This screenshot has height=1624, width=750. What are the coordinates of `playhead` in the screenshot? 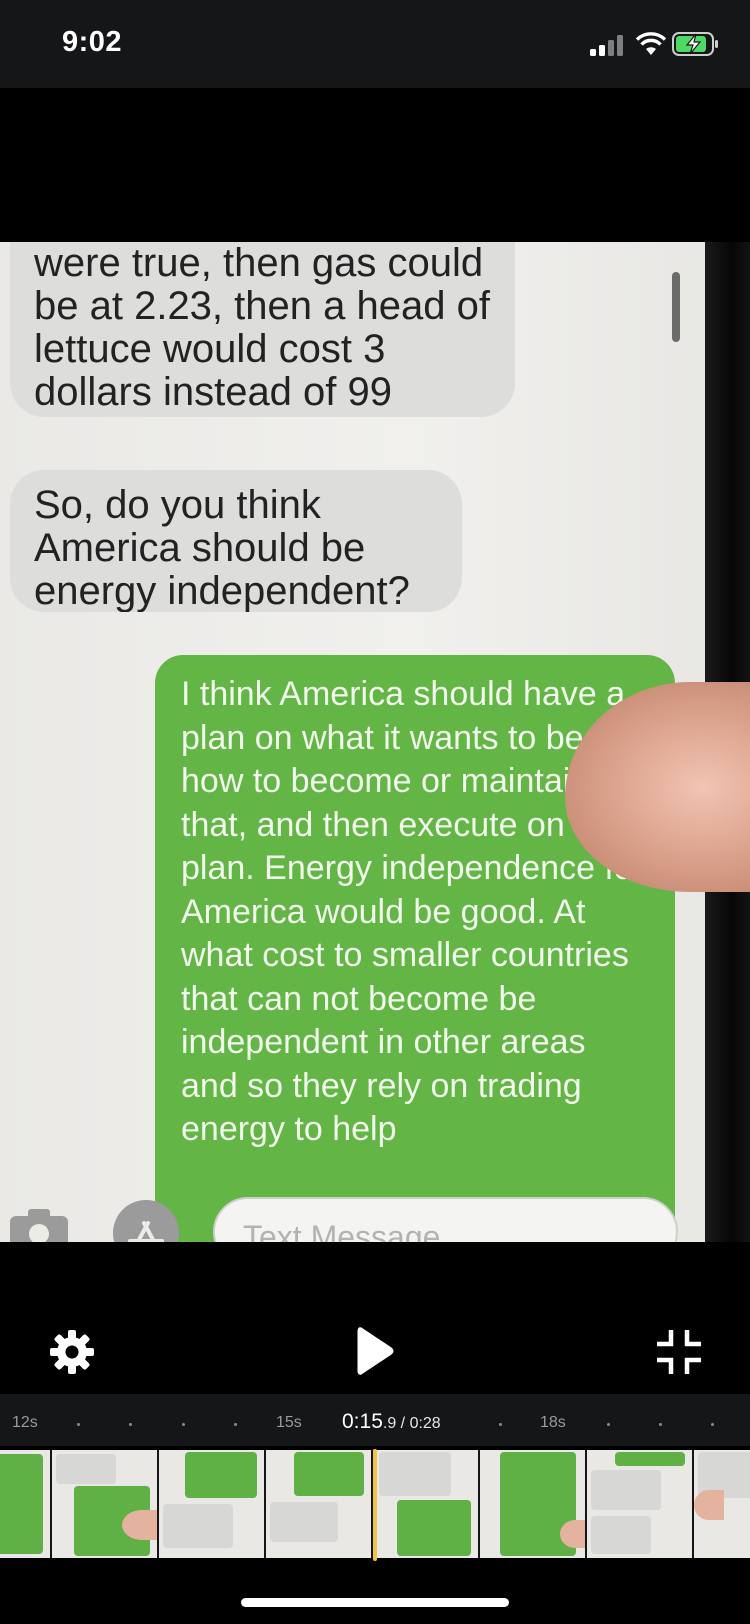 It's located at (375, 1505).